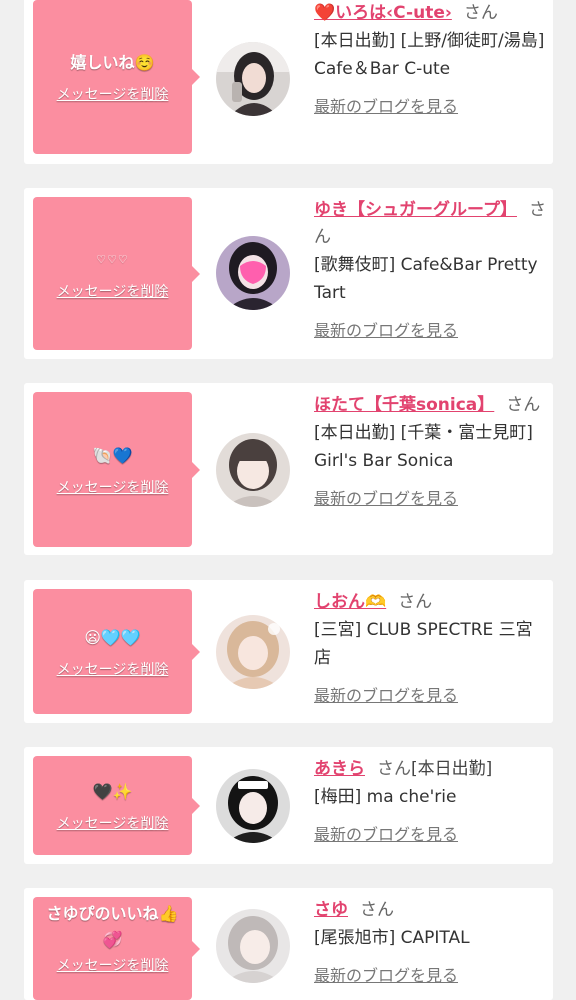 Image resolution: width=576 pixels, height=1000 pixels. Describe the element at coordinates (112, 637) in the screenshot. I see `message-text: 😦🩵🩵` at that location.